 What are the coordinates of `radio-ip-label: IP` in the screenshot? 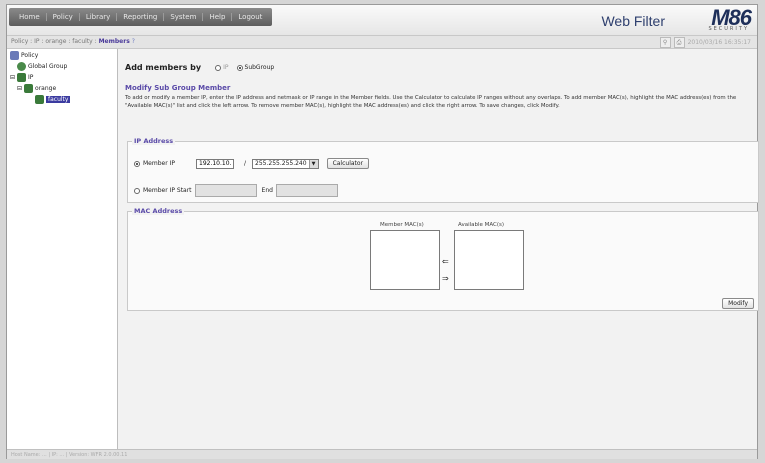 It's located at (226, 67).